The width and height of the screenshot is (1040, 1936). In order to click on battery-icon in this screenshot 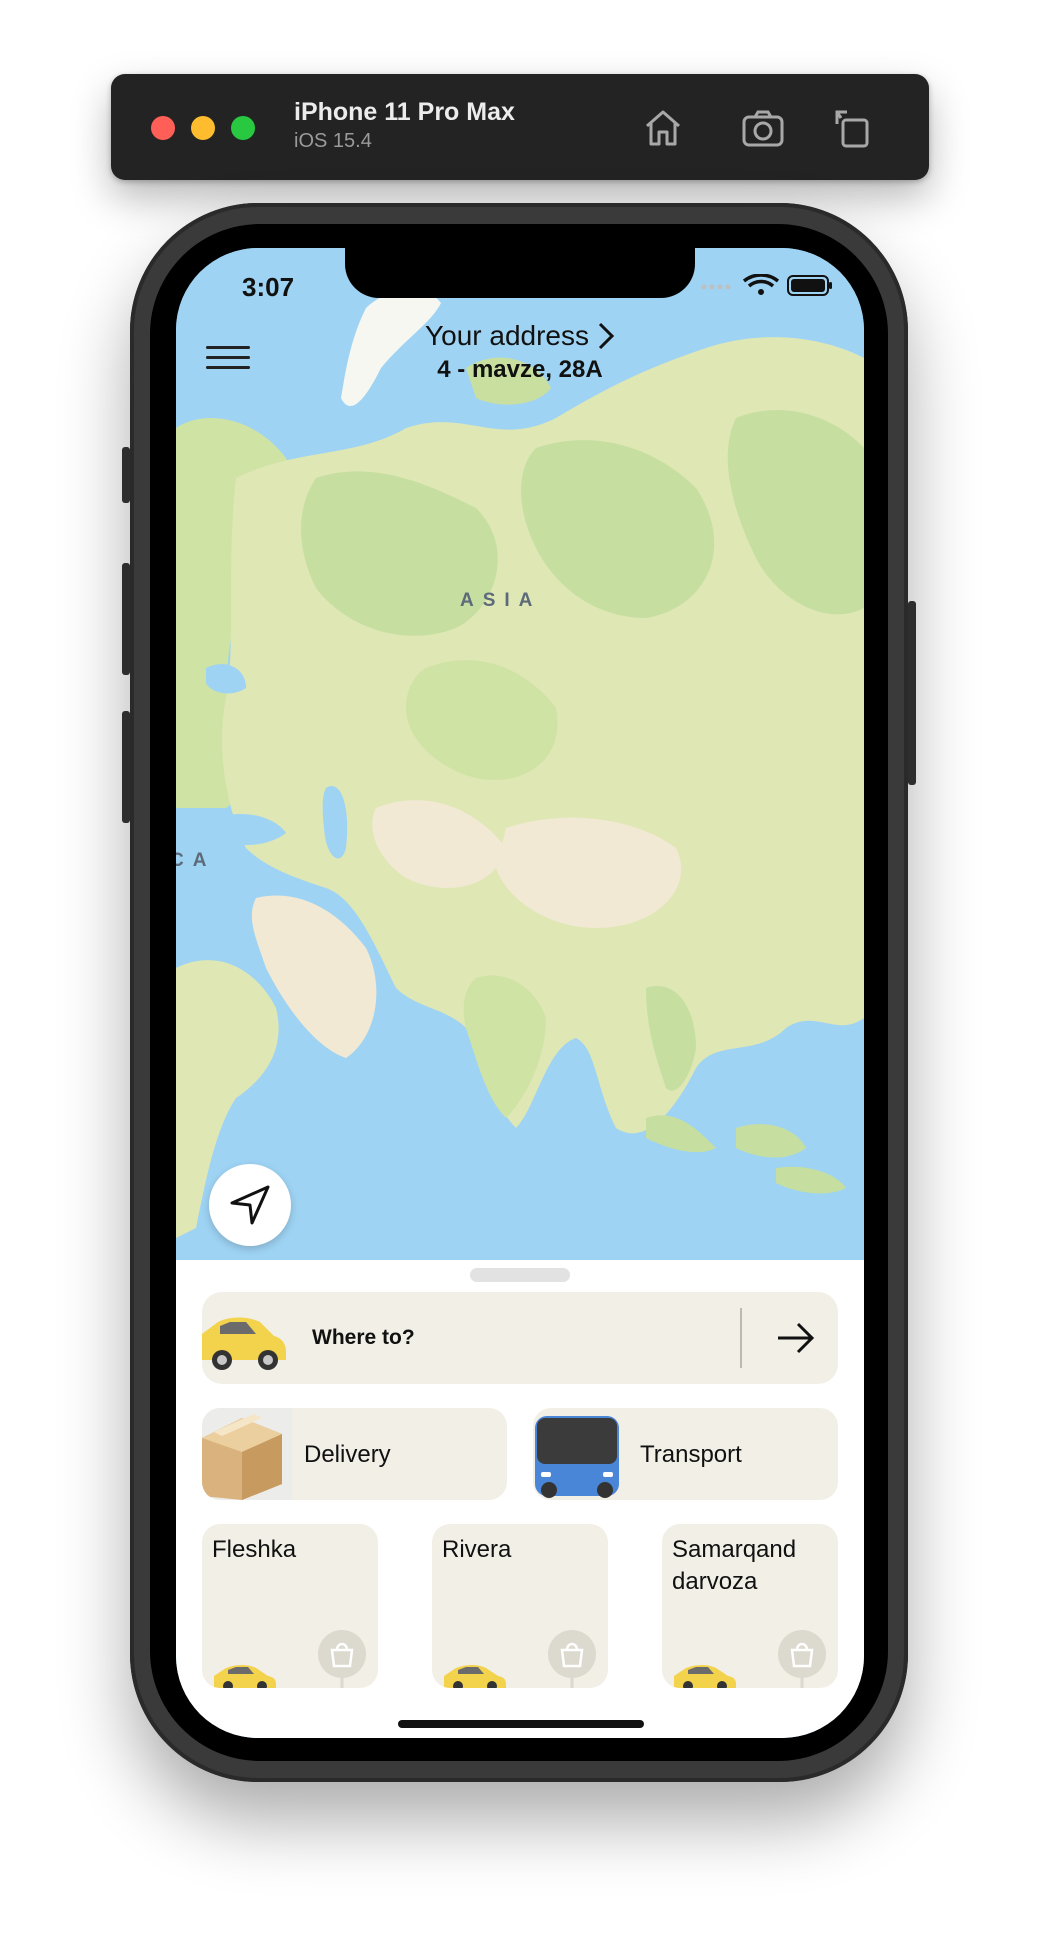, I will do `click(809, 285)`.